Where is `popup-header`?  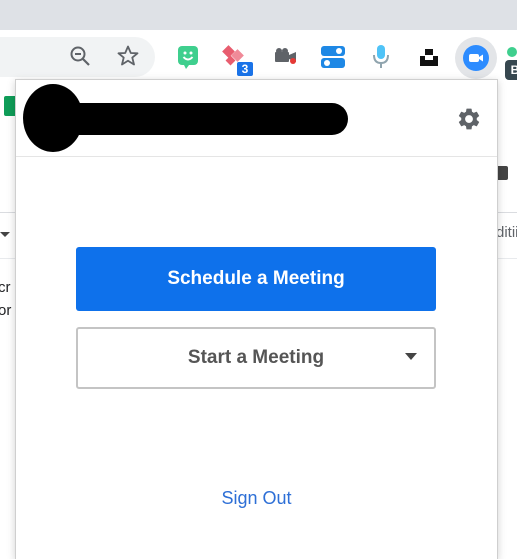 popup-header is located at coordinates (256, 118).